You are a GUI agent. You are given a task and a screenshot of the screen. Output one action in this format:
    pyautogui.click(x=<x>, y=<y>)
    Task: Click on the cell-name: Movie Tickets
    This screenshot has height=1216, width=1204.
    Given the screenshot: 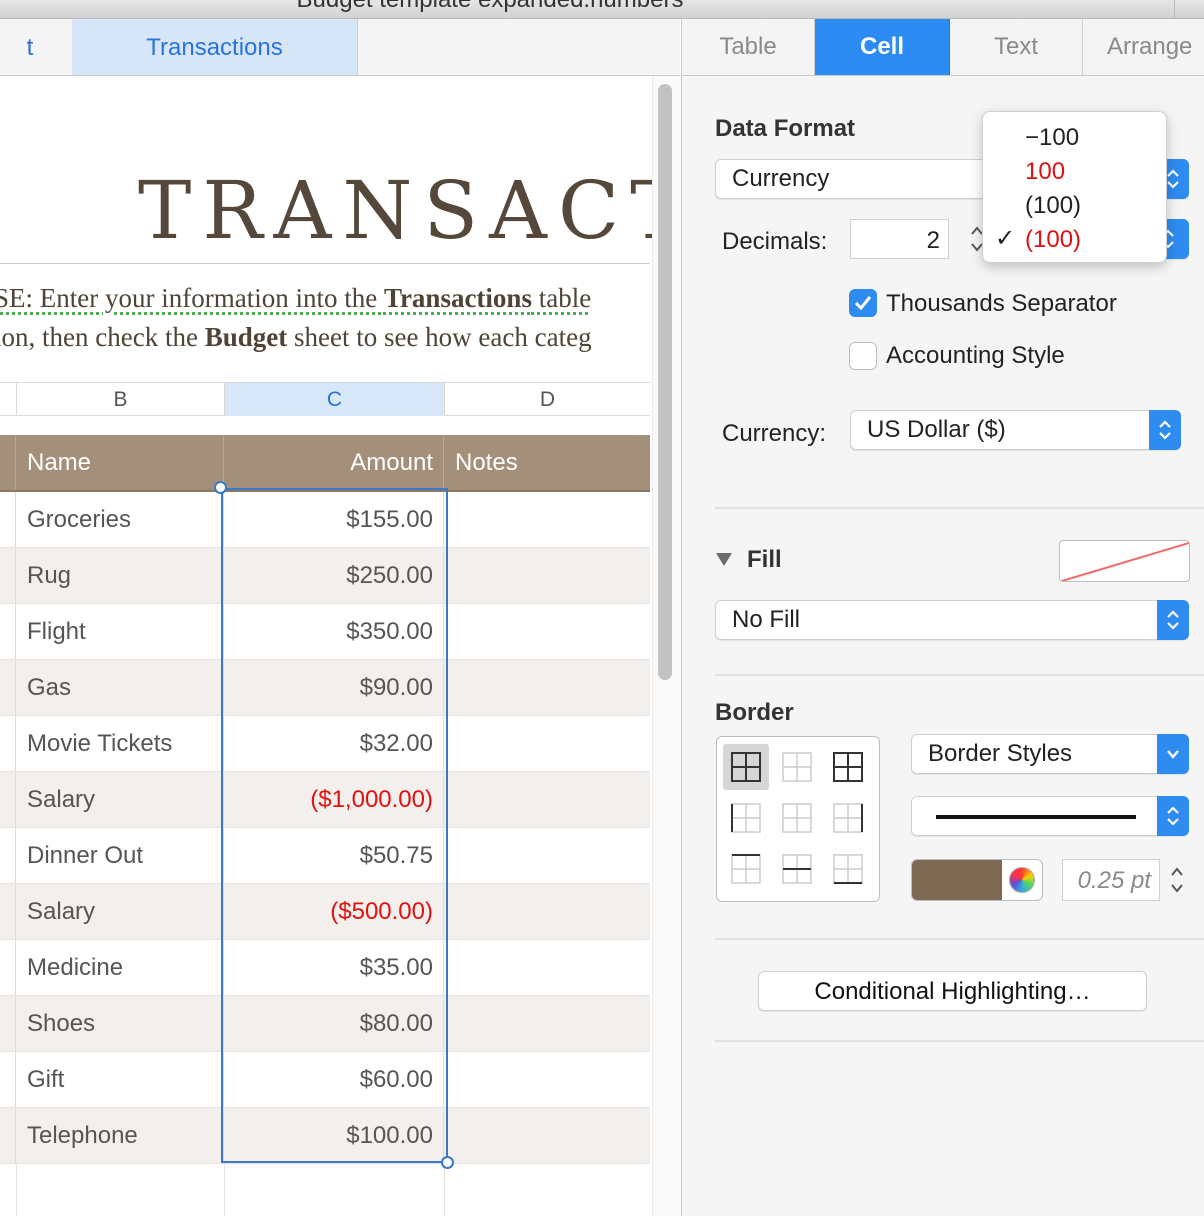 What is the action you would take?
    pyautogui.click(x=120, y=743)
    